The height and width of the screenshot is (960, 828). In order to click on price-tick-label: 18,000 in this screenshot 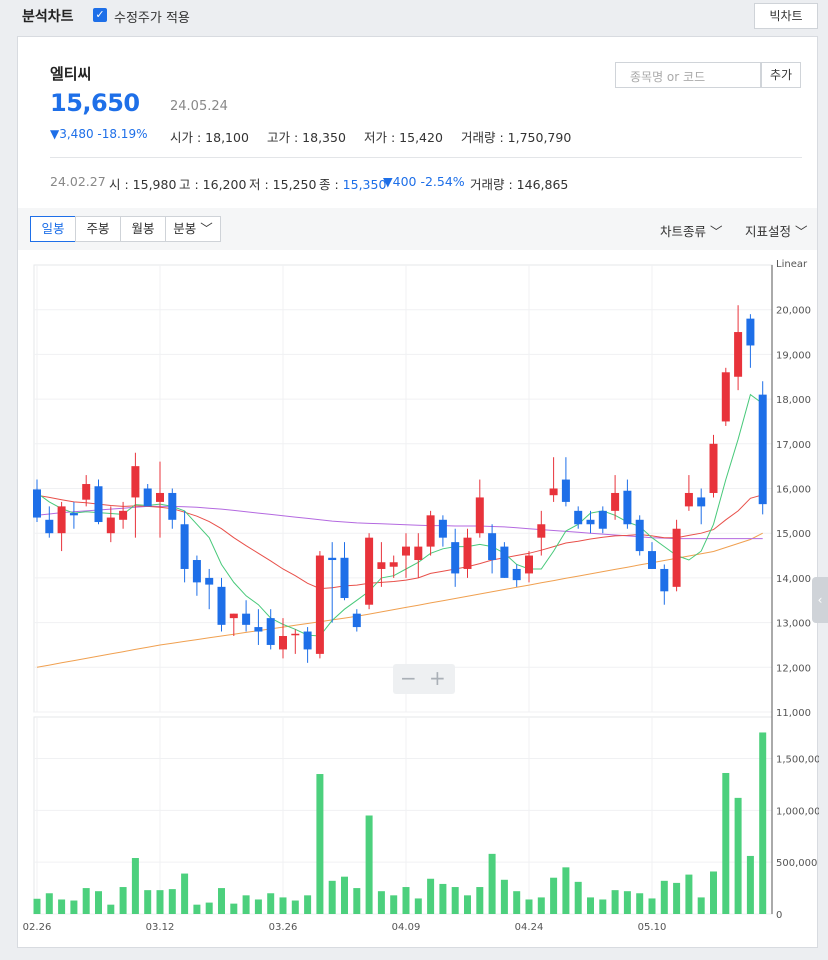, I will do `click(793, 400)`.